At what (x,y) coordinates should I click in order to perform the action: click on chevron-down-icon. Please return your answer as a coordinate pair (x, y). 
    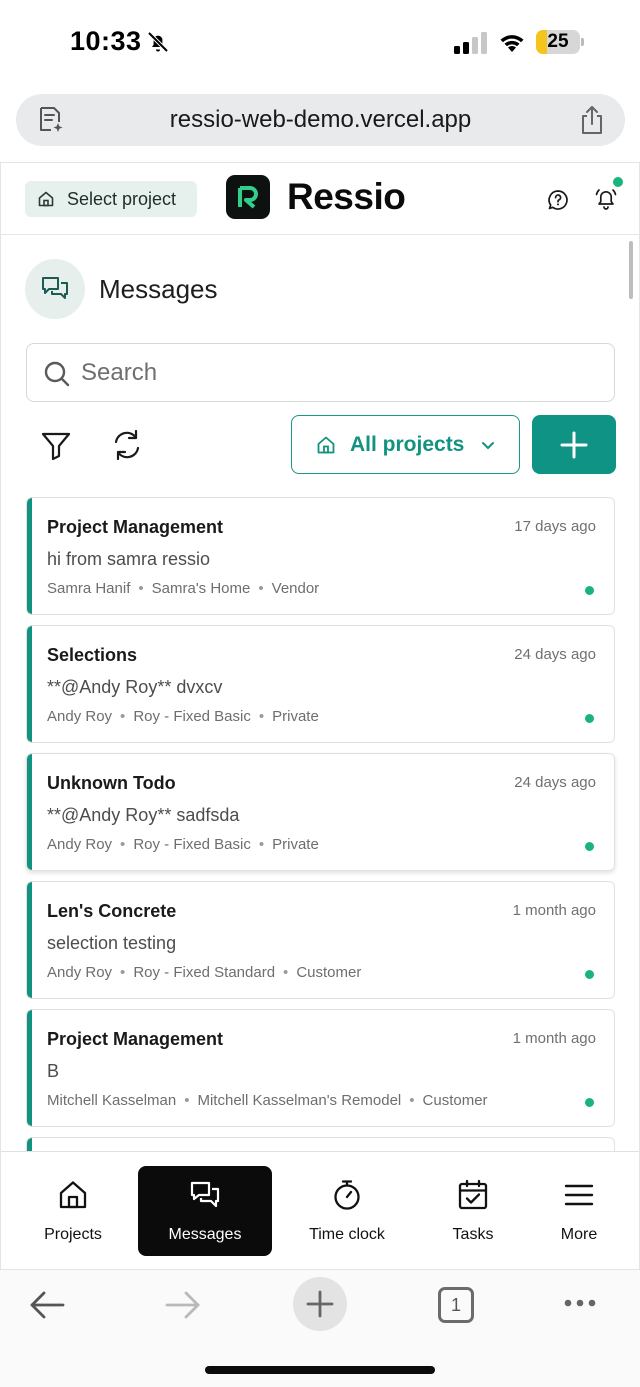
    Looking at the image, I should click on (488, 445).